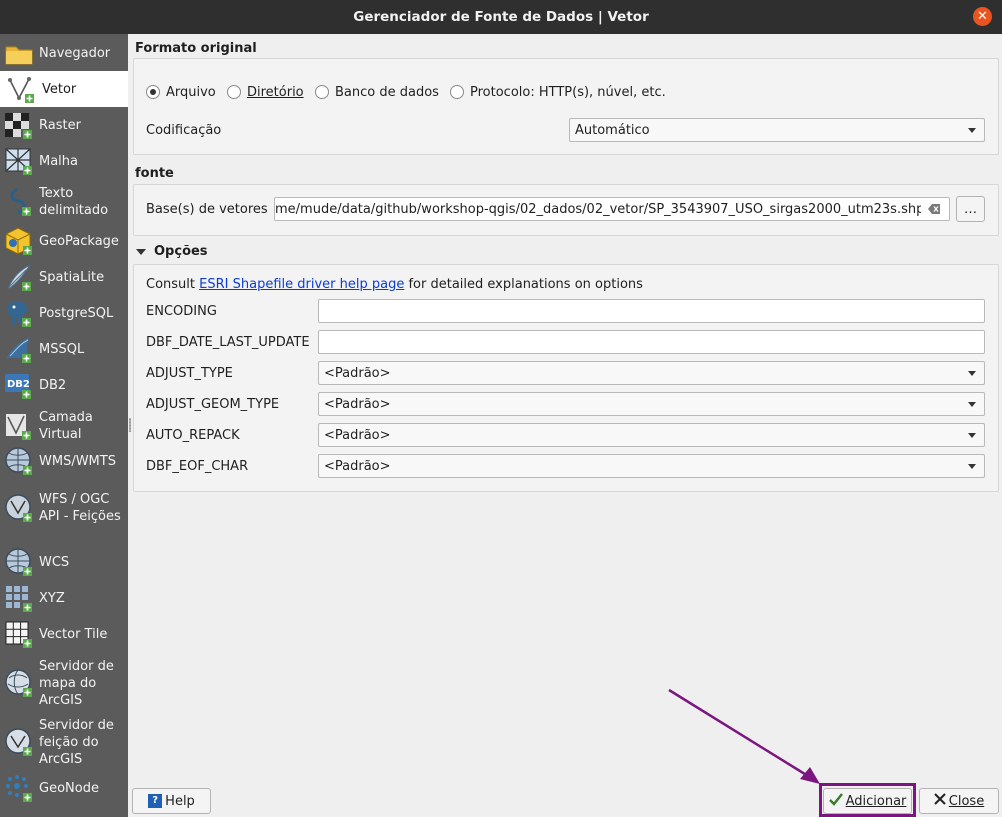 This screenshot has height=817, width=1002. I want to click on checkmark-icon, so click(835, 801).